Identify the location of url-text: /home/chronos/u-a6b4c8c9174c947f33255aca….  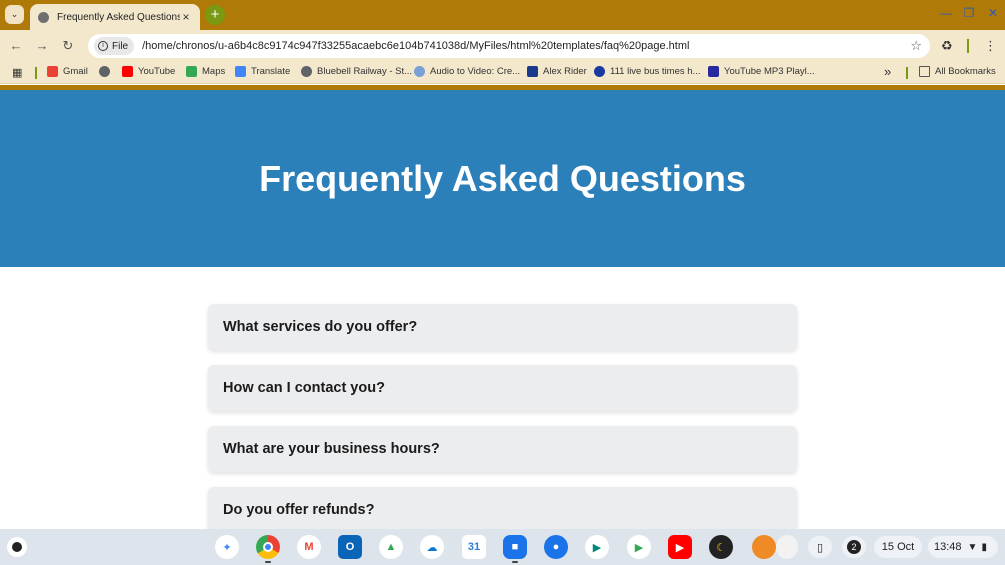
(416, 46).